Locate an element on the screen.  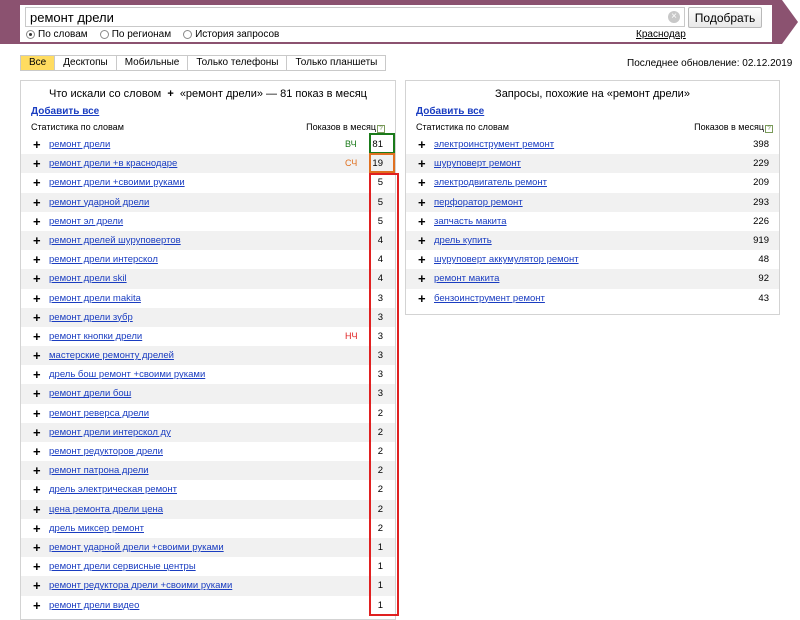
impressions-count: 919 is located at coordinates (761, 240).